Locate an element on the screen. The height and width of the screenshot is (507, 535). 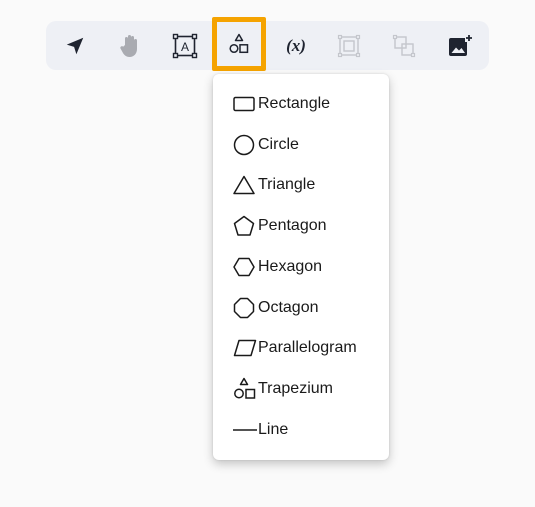
svg-text: A is located at coordinates (185, 47).